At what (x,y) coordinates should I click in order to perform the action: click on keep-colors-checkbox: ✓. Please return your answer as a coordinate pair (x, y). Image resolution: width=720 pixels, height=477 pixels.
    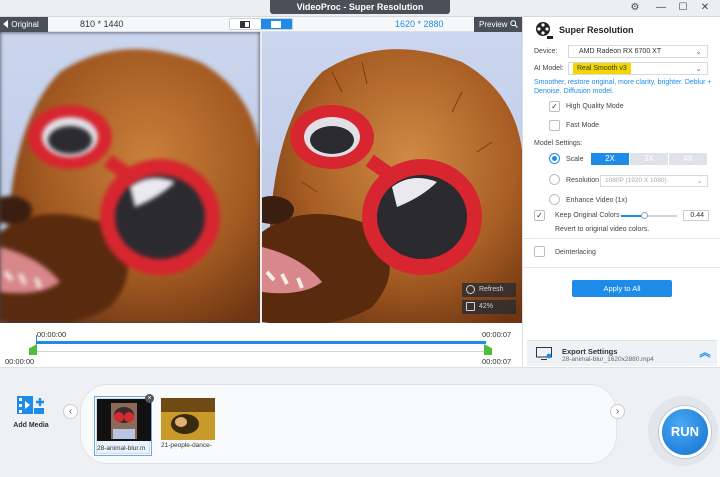
    Looking at the image, I should click on (539, 215).